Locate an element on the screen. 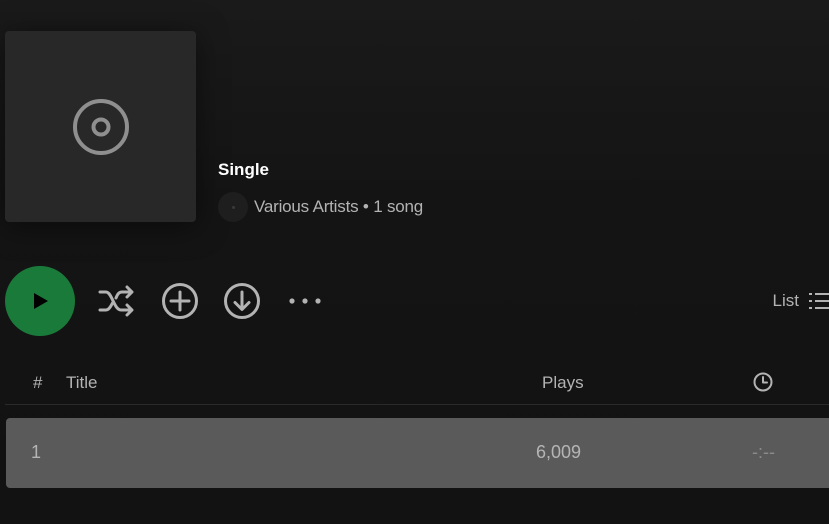 The height and width of the screenshot is (524, 829). header-title: Title is located at coordinates (82, 382).